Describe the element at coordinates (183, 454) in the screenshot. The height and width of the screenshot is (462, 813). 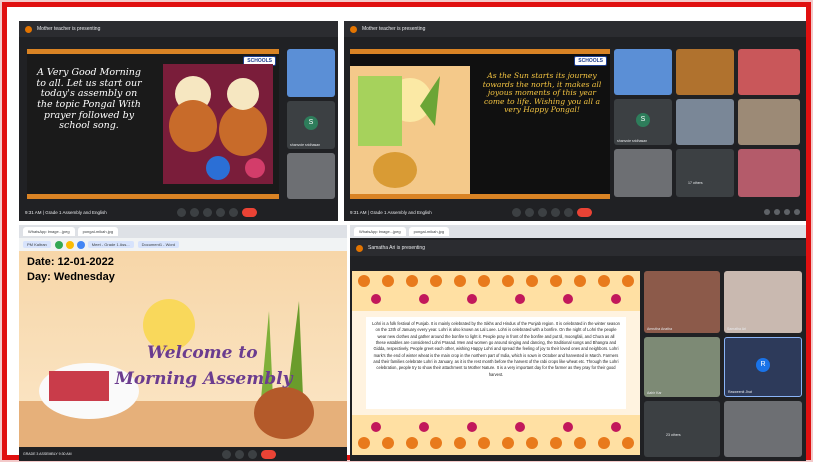
I see `slide-footer-bar: GRADE 3 ASSEMBLY 9:30 AM` at that location.